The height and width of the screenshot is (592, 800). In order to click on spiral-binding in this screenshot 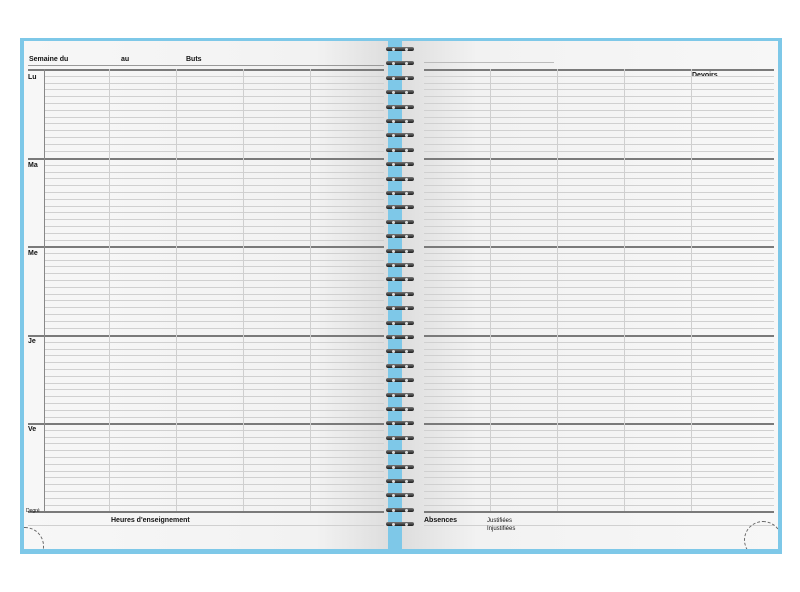, I will do `click(400, 291)`.